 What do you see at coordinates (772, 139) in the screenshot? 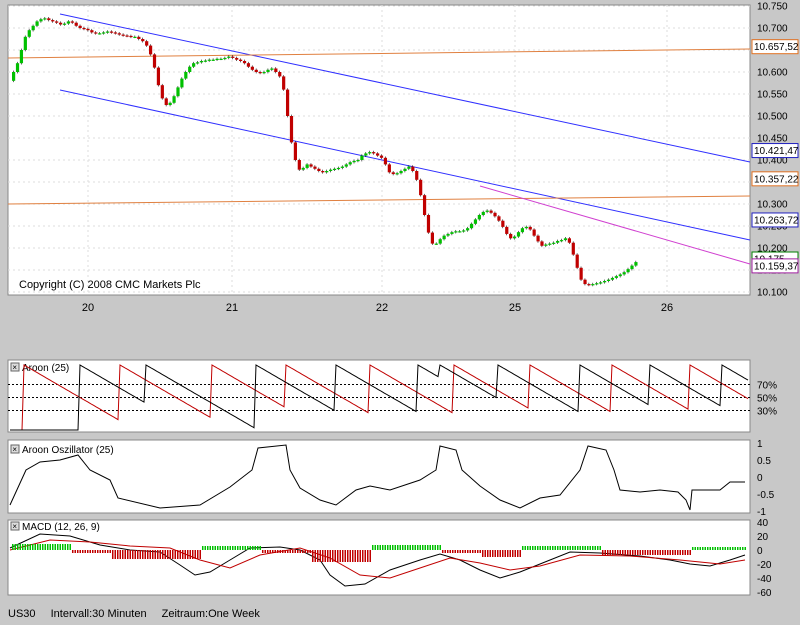
I see `y-tick-label: 10.450` at bounding box center [772, 139].